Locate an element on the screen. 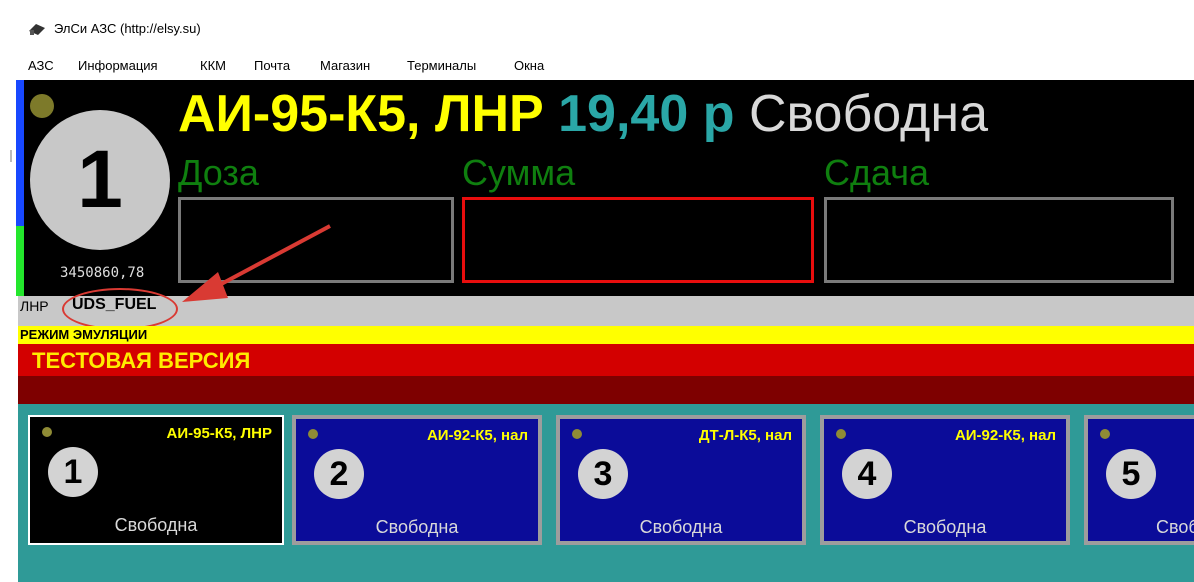 This screenshot has height=582, width=1194. status-bar-blue is located at coordinates (20, 153).